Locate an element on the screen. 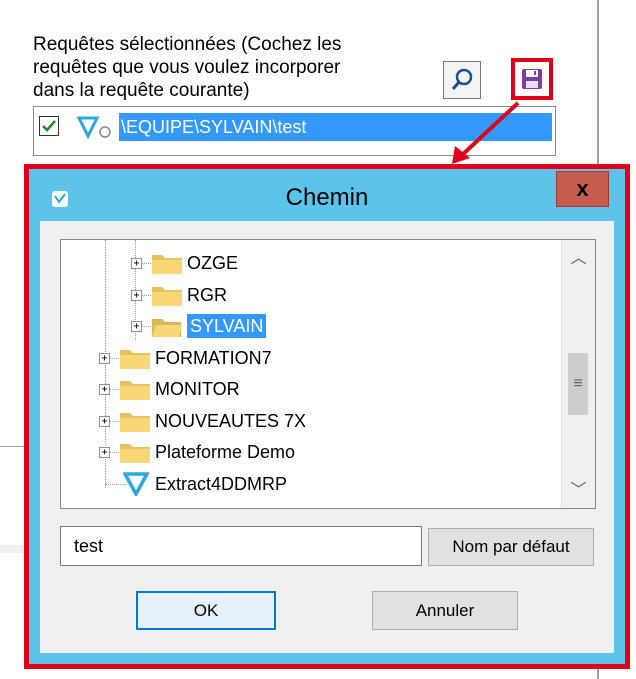 This screenshot has height=679, width=636. tree-item-label: SYLVAIN is located at coordinates (227, 326).